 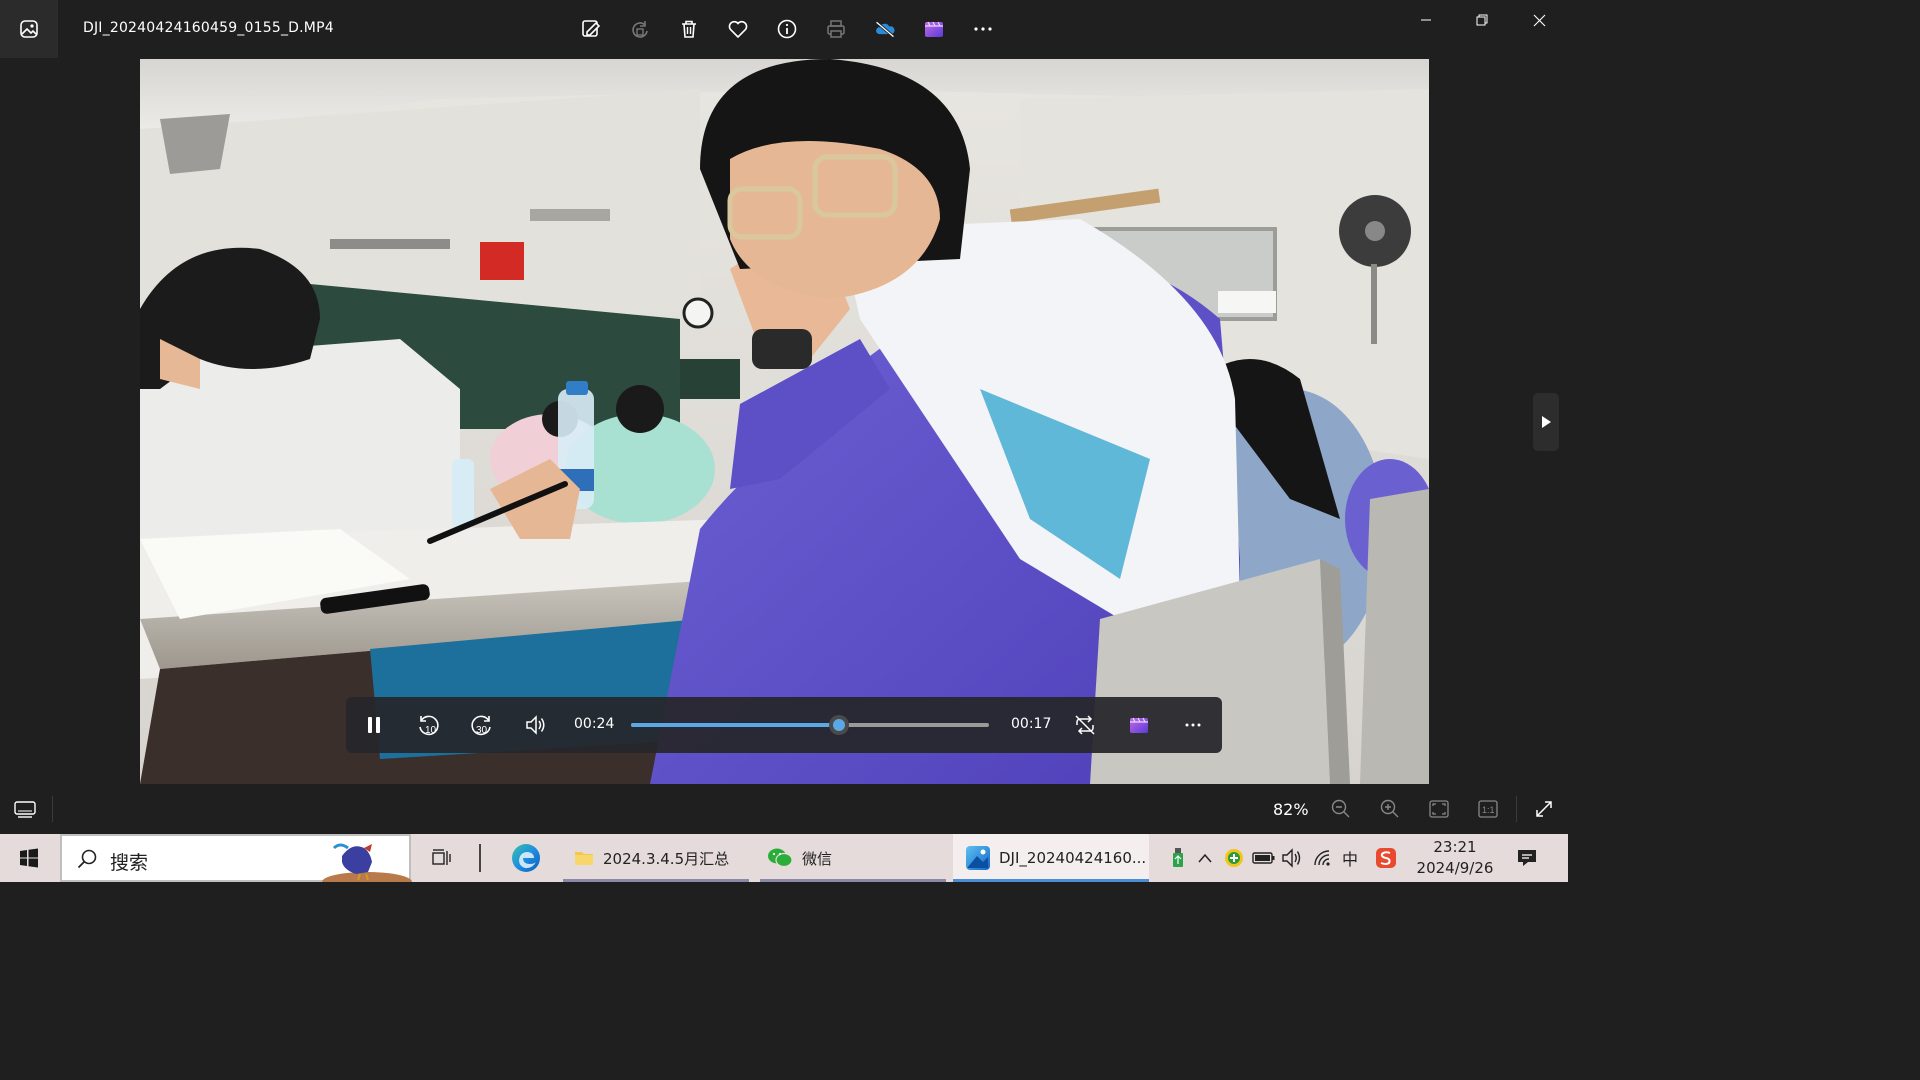 I want to click on delete-icon, so click(x=688, y=29).